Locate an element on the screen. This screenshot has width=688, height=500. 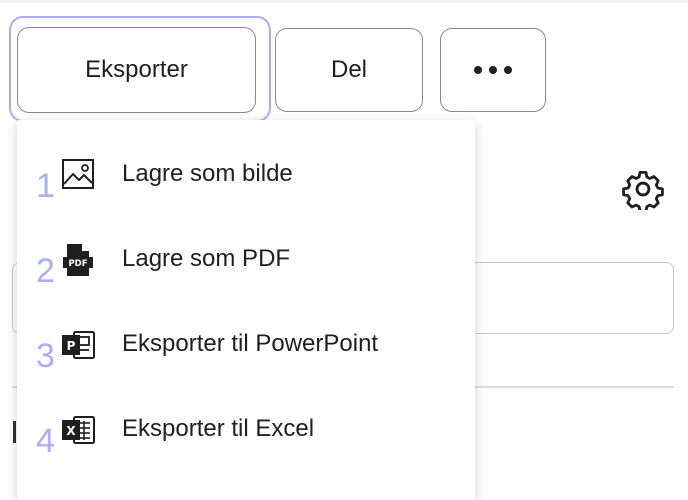
share-button: Del is located at coordinates (349, 70).